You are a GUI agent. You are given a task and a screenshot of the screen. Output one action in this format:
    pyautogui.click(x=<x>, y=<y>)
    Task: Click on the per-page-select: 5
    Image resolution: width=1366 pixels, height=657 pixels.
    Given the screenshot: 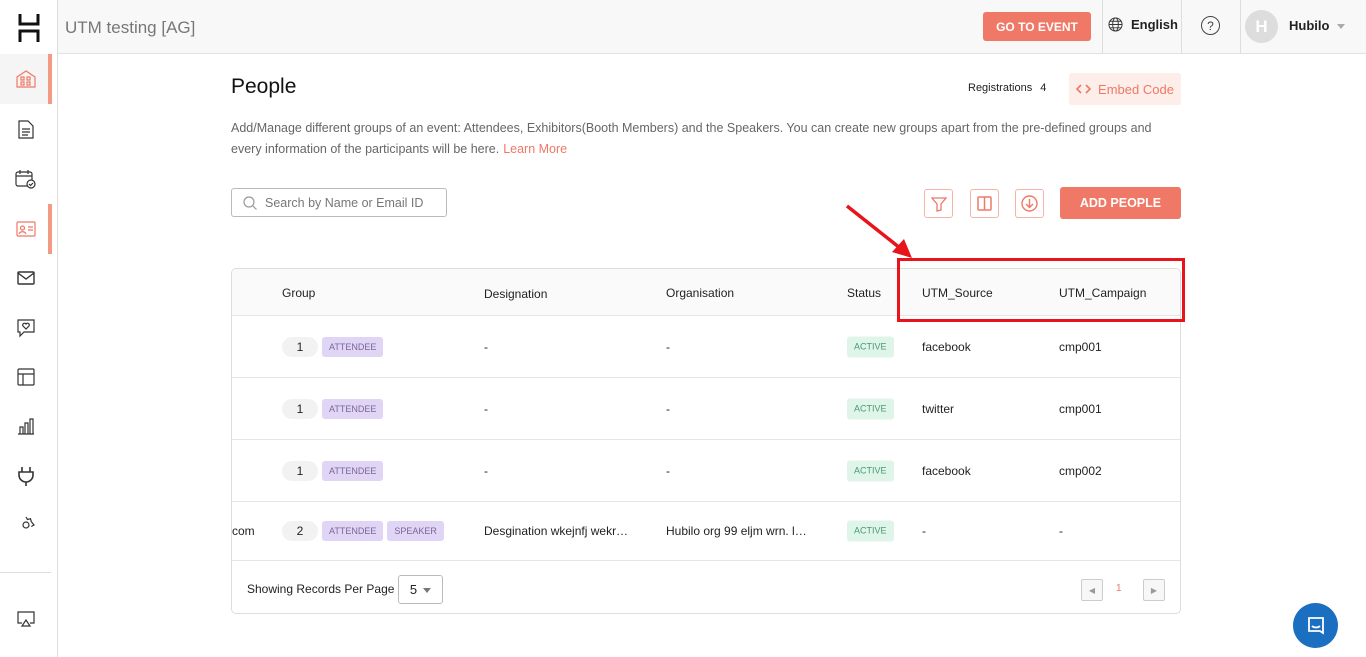 What is the action you would take?
    pyautogui.click(x=420, y=589)
    